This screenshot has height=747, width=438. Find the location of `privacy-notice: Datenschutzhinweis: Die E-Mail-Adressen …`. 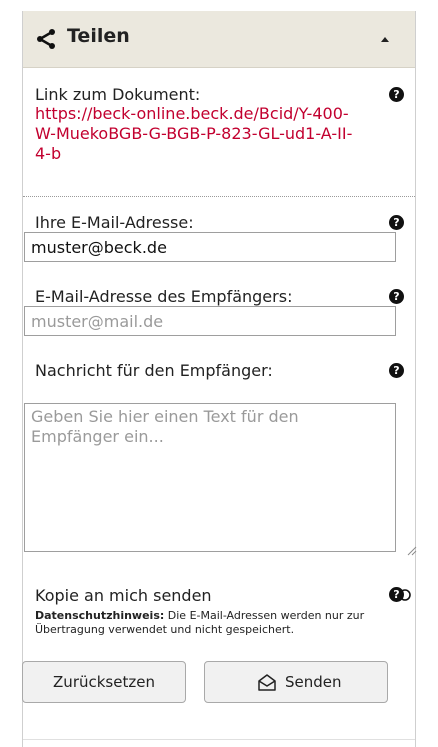

privacy-notice: Datenschutzhinweis: Die E-Mail-Adressen … is located at coordinates (215, 623).